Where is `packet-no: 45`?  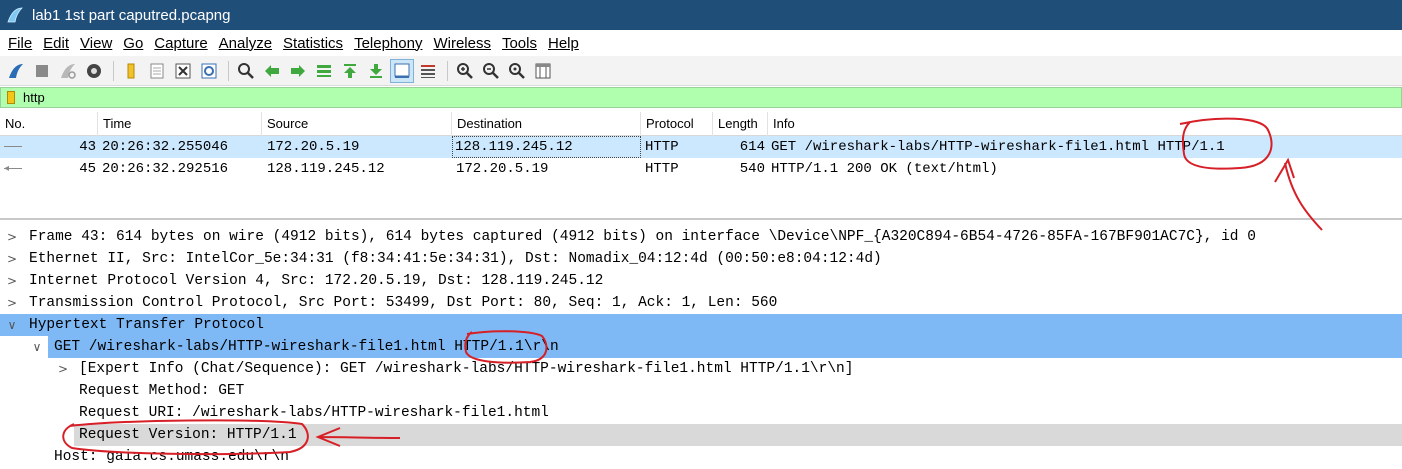
packet-no: 45 is located at coordinates (87, 169).